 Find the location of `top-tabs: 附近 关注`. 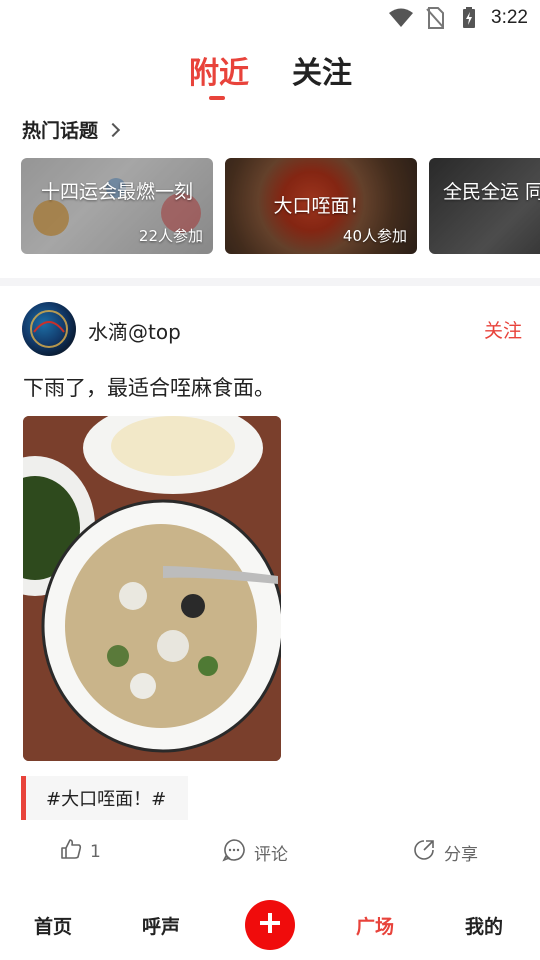

top-tabs: 附近 关注 is located at coordinates (270, 74).